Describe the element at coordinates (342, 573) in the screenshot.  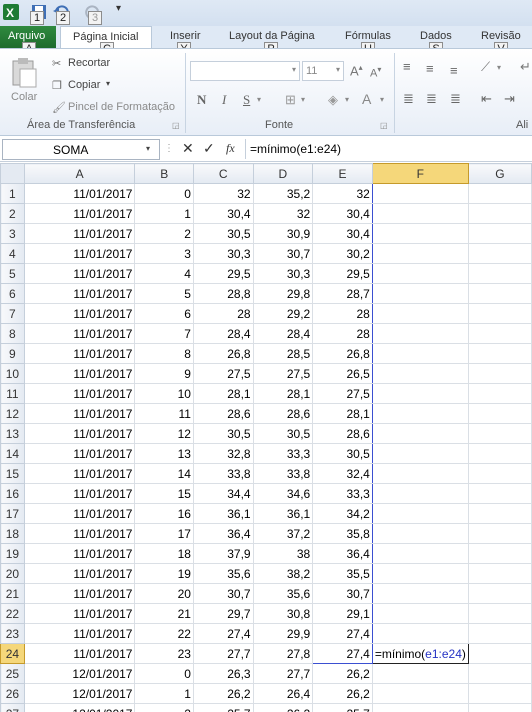
I see `cell-e: 35,5` at that location.